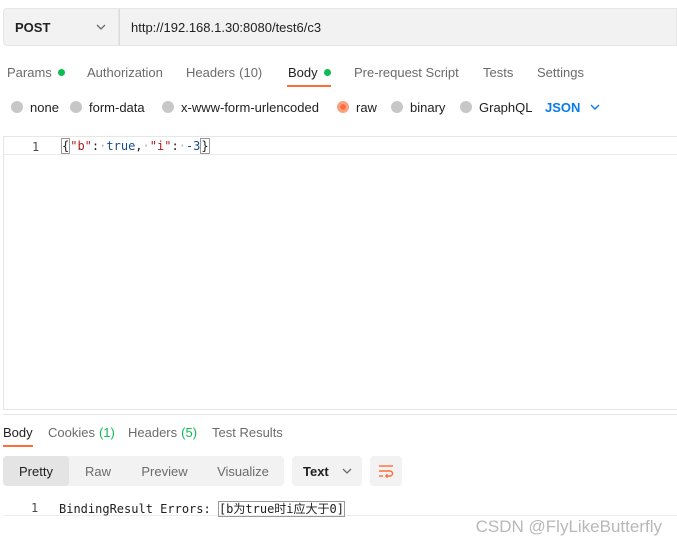  Describe the element at coordinates (164, 471) in the screenshot. I see `view-preview-button: Preview` at that location.